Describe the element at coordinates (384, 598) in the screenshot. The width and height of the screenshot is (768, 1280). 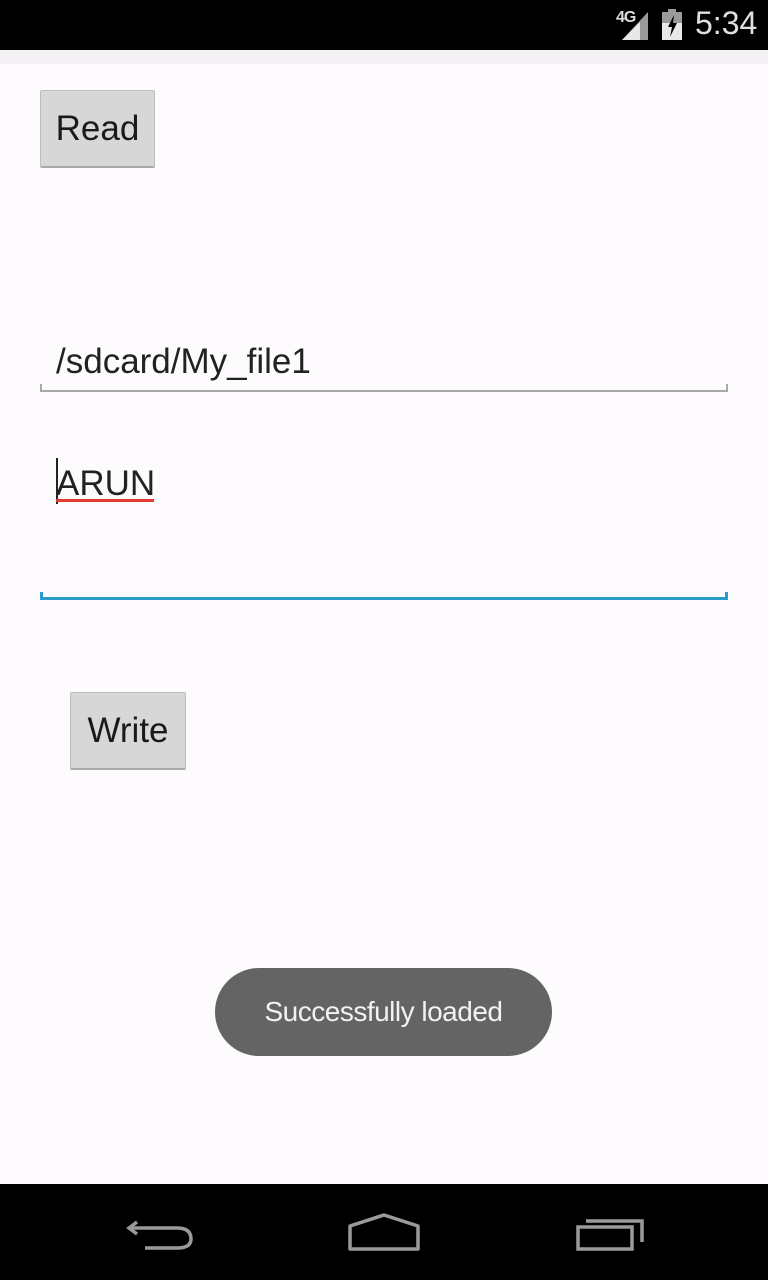
I see `input-focus-underline` at that location.